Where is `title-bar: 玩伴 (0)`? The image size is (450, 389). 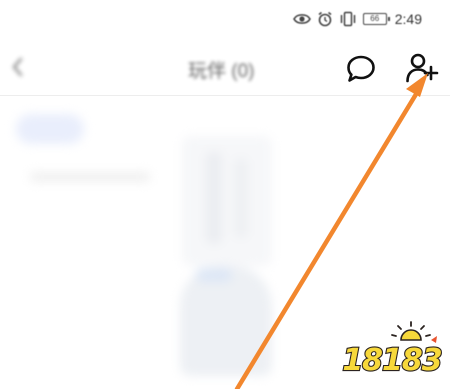 title-bar: 玩伴 (0) is located at coordinates (225, 68).